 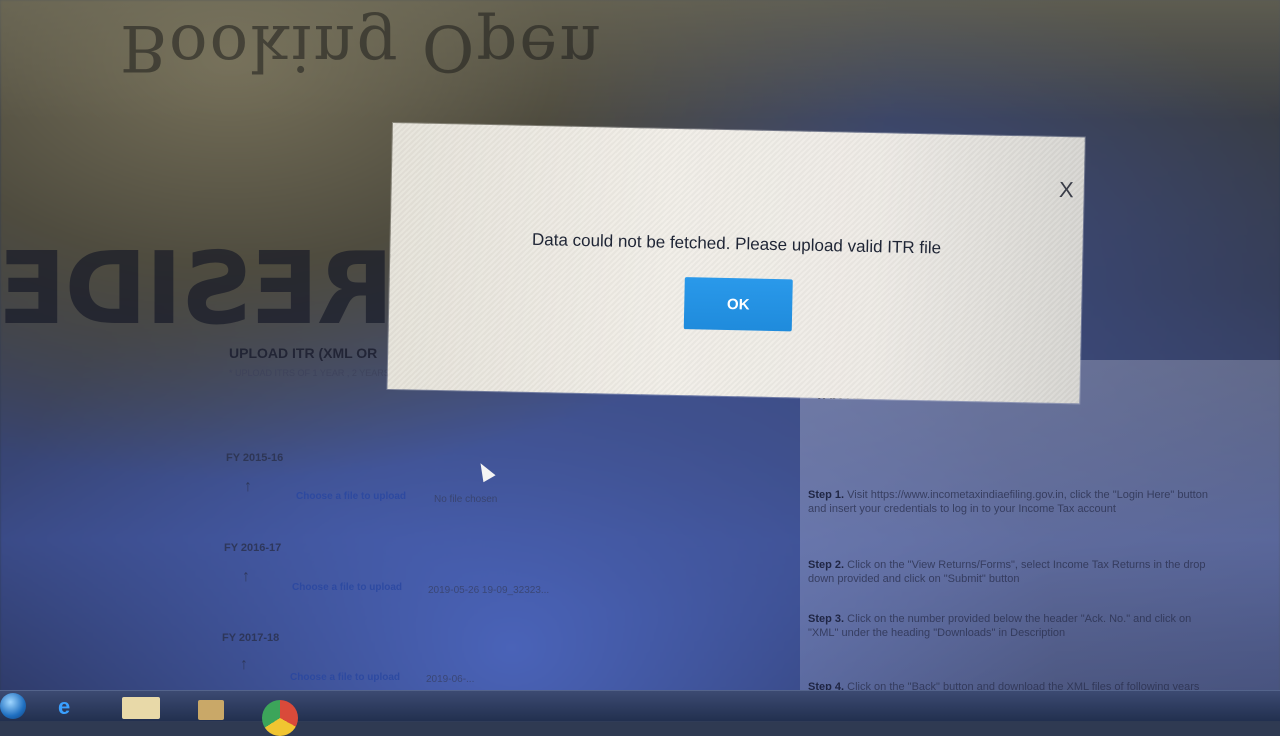 I want to click on background-logo-reflection: Booking Open, so click(x=361, y=47).